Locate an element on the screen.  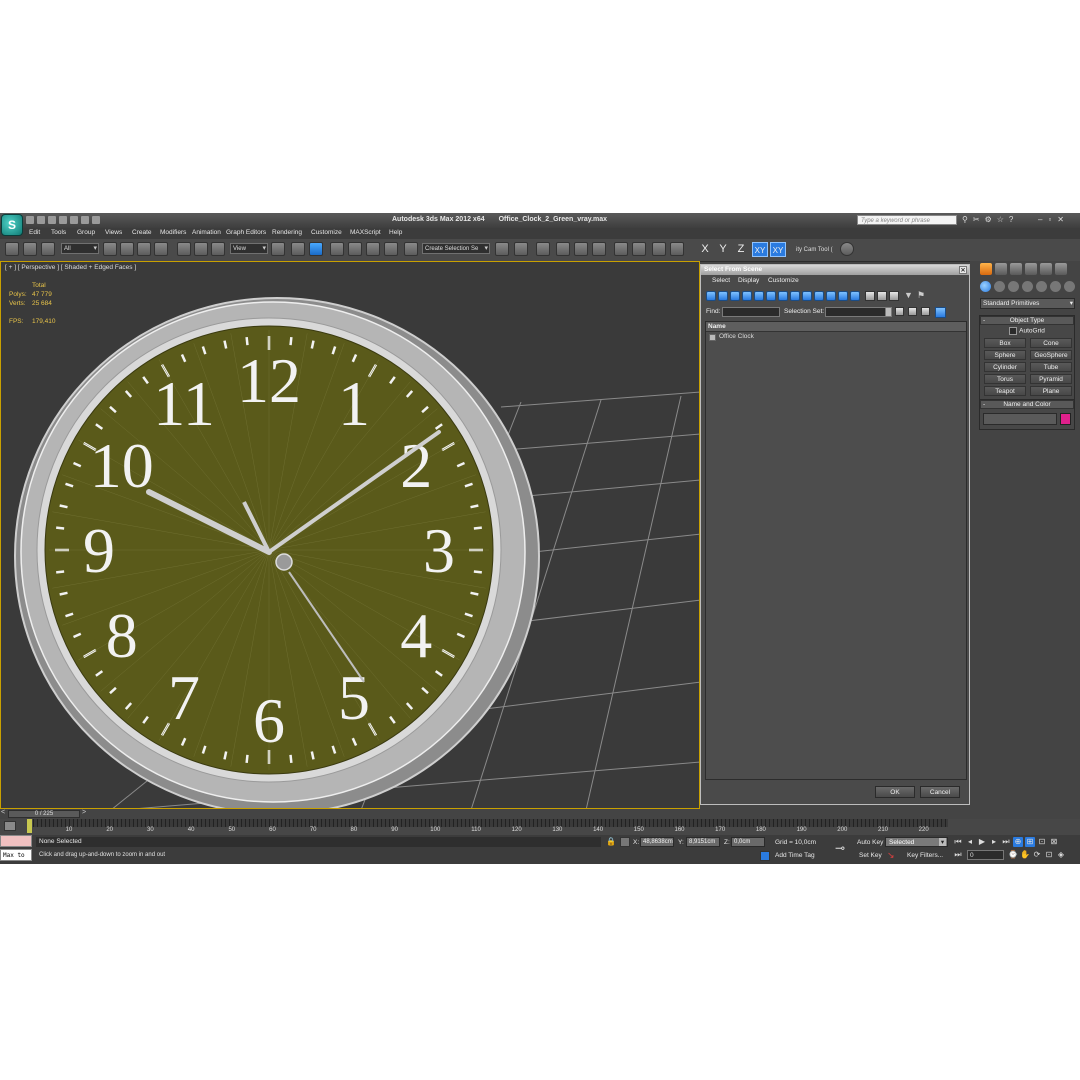
y-coordinate-field: 8,9151cm is located at coordinates (703, 842).